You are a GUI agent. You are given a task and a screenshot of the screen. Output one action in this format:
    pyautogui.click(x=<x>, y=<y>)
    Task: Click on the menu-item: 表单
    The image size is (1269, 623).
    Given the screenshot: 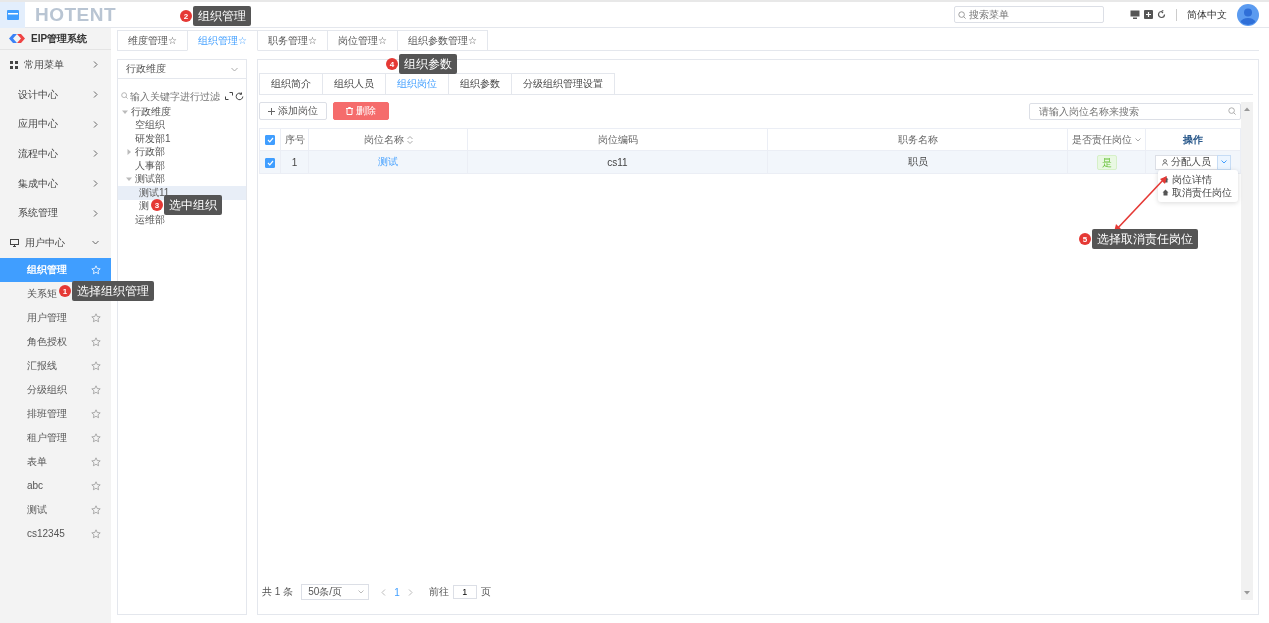 What is the action you would take?
    pyautogui.click(x=55, y=461)
    